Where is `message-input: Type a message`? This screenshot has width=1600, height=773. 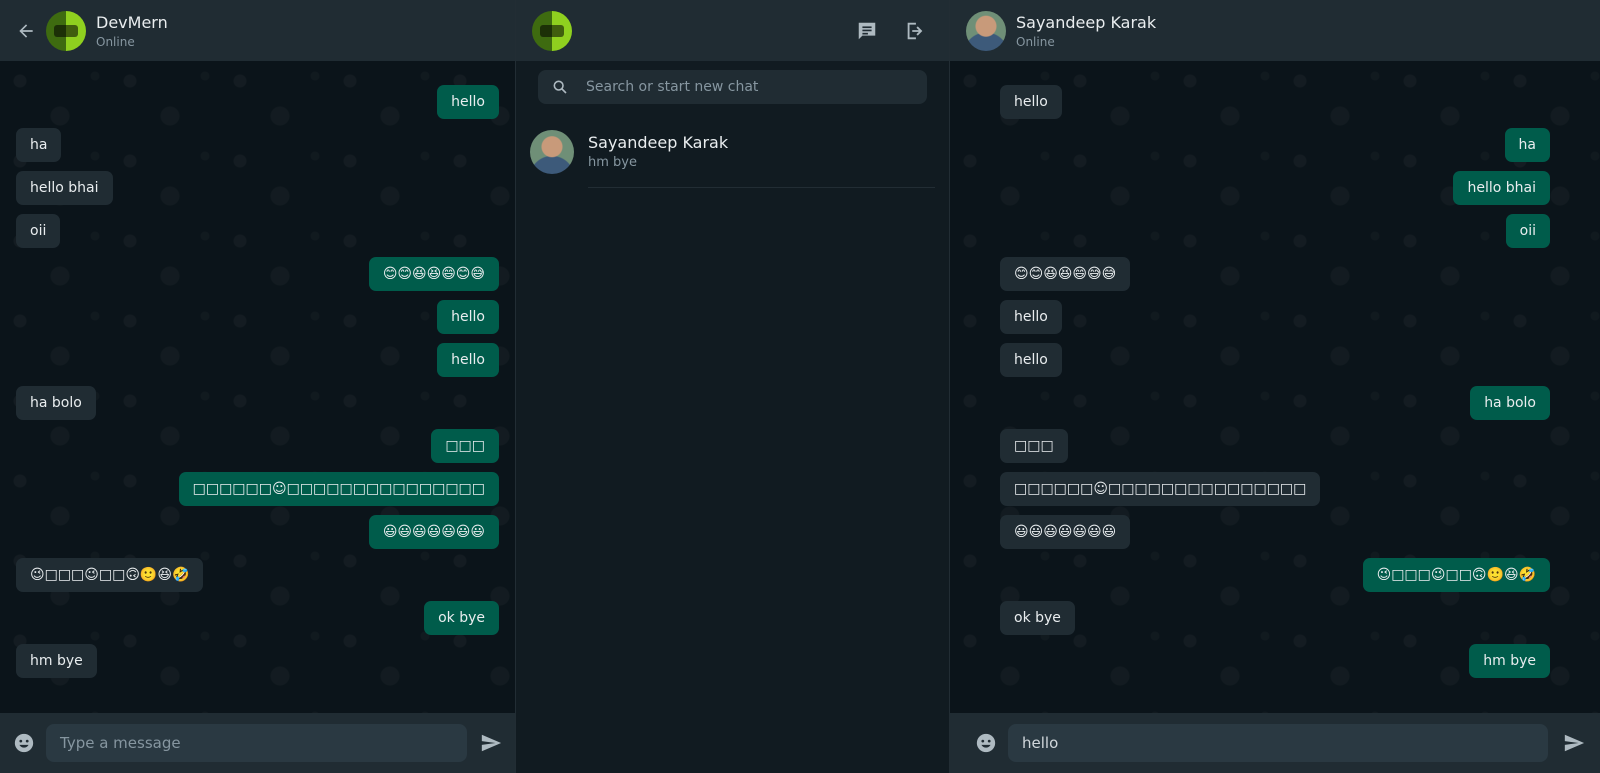
message-input: Type a message is located at coordinates (256, 743).